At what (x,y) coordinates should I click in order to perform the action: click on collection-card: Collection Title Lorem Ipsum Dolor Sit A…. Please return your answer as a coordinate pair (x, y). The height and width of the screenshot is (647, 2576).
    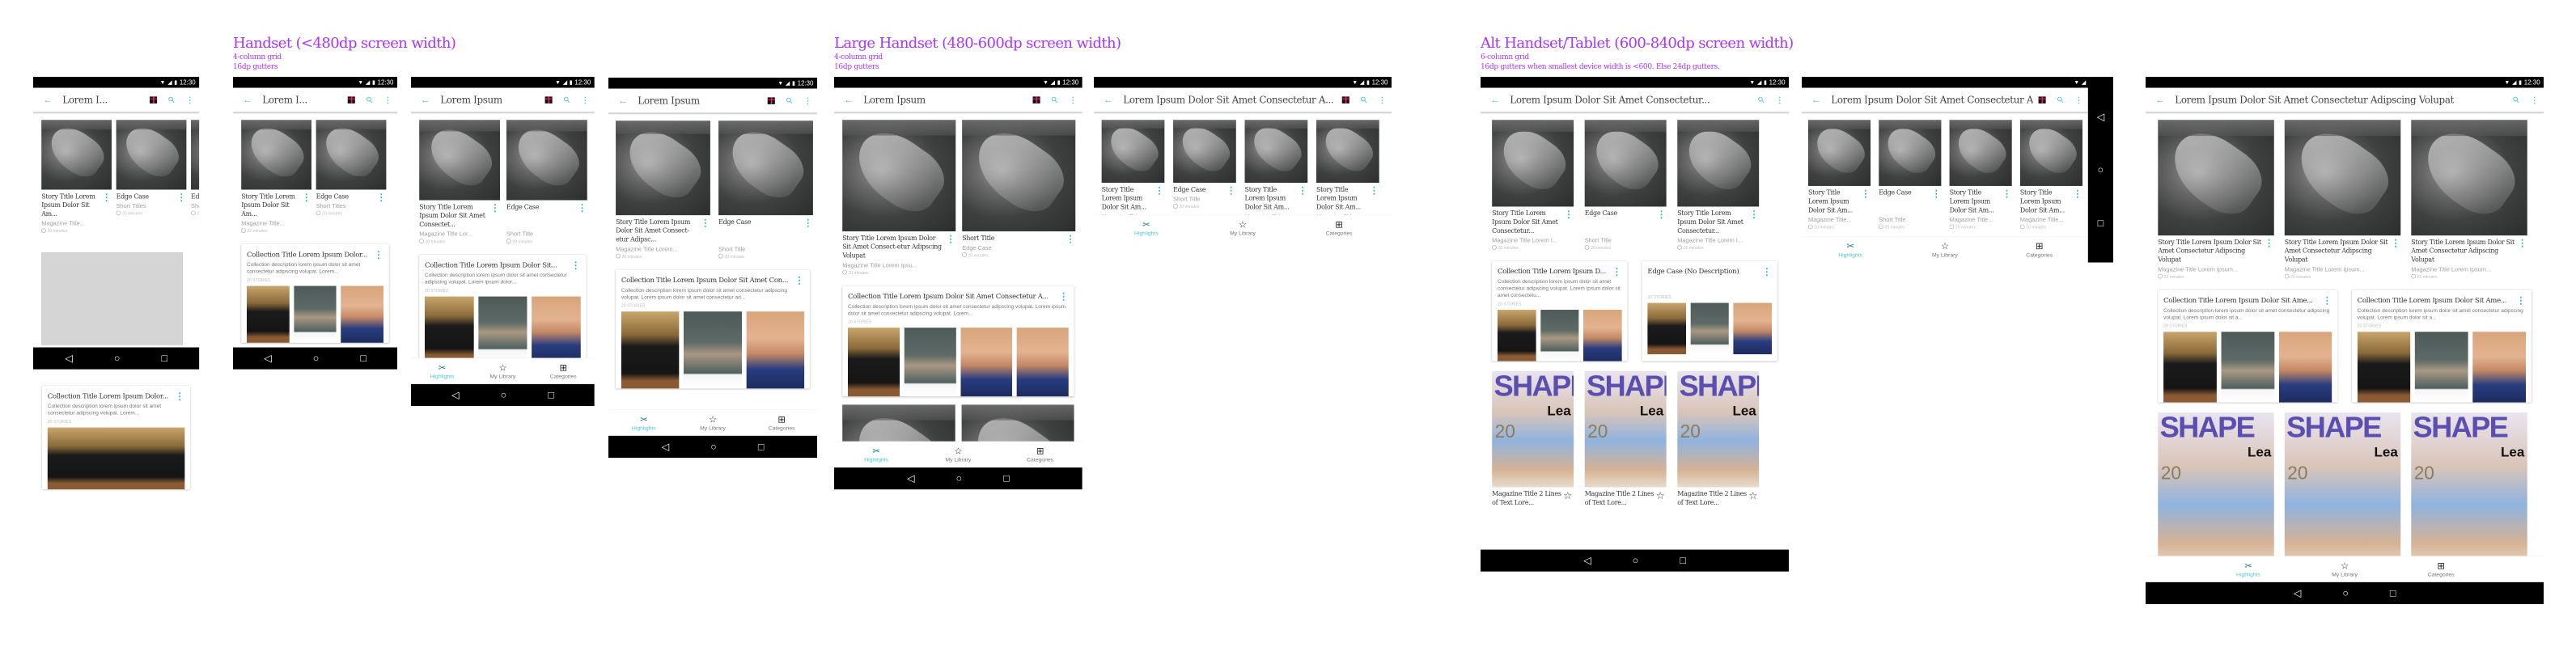
    Looking at the image, I should click on (2441, 346).